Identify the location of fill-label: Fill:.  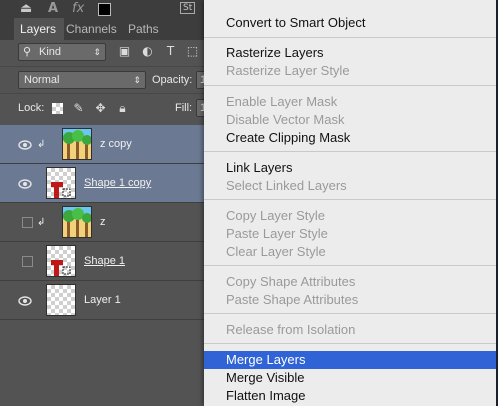
(184, 108).